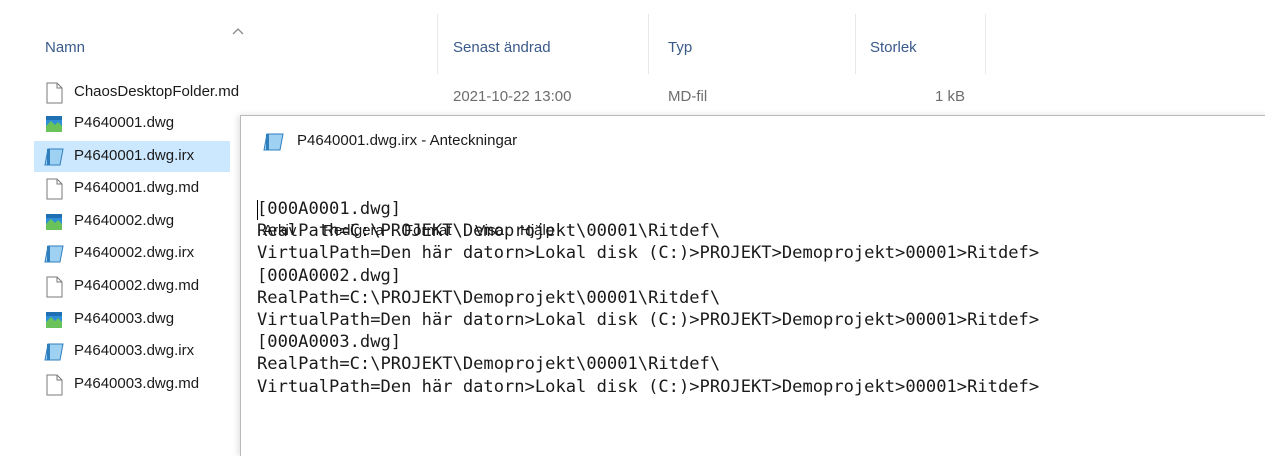 The width and height of the screenshot is (1265, 456). I want to click on file-name: P4640001.dwg.irx, so click(134, 155).